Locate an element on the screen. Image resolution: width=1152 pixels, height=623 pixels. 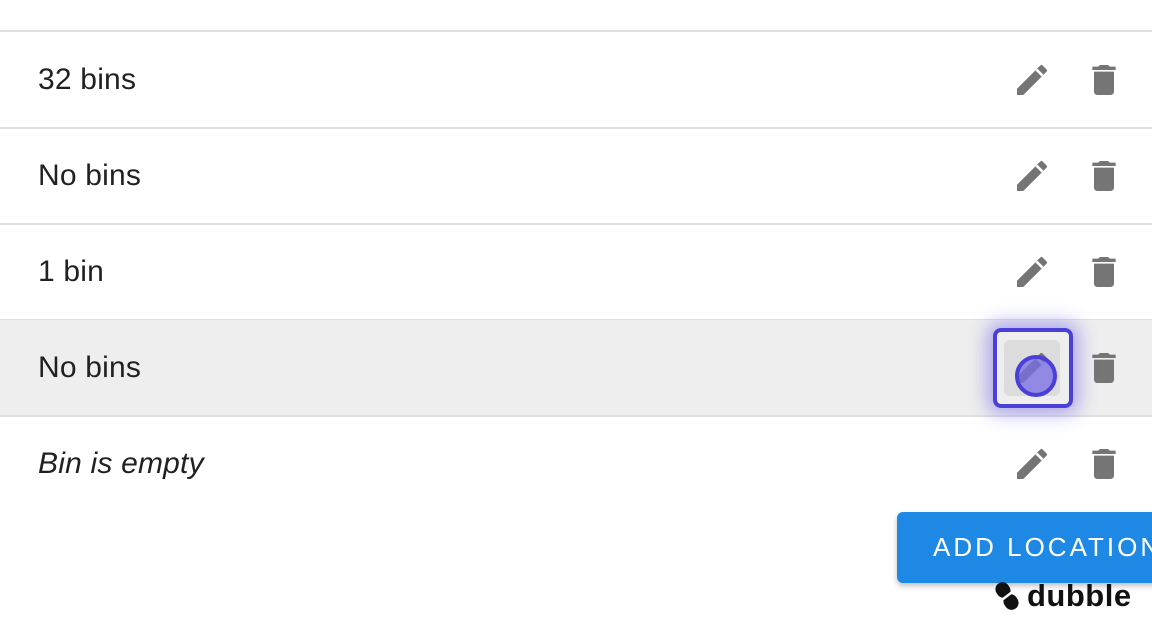
location-label: 1 bin is located at coordinates (71, 271).